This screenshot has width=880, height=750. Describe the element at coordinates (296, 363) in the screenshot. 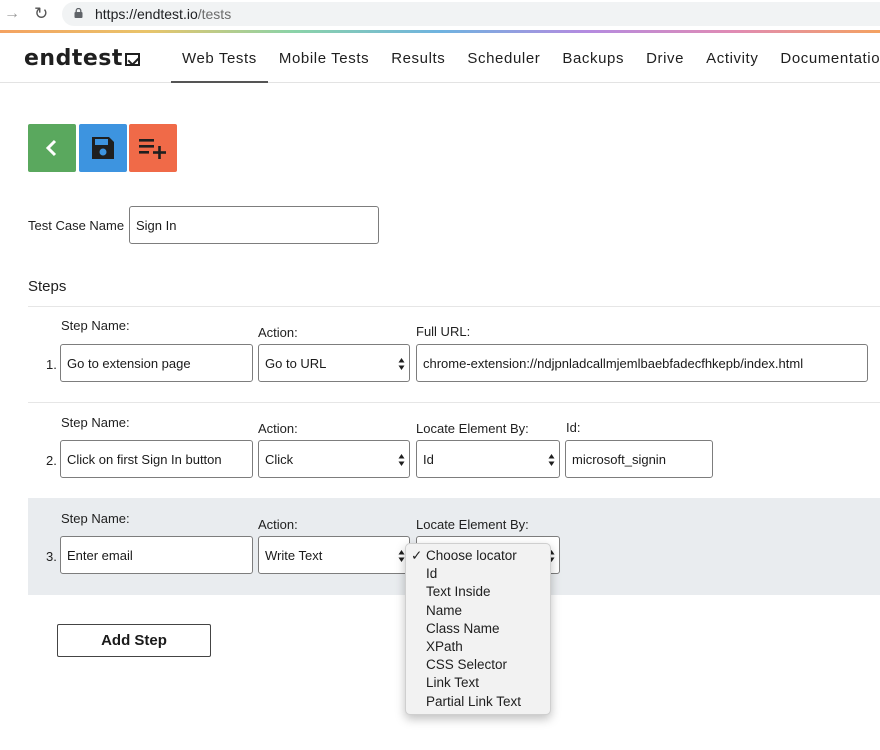

I see `action-value: Go to URL` at that location.